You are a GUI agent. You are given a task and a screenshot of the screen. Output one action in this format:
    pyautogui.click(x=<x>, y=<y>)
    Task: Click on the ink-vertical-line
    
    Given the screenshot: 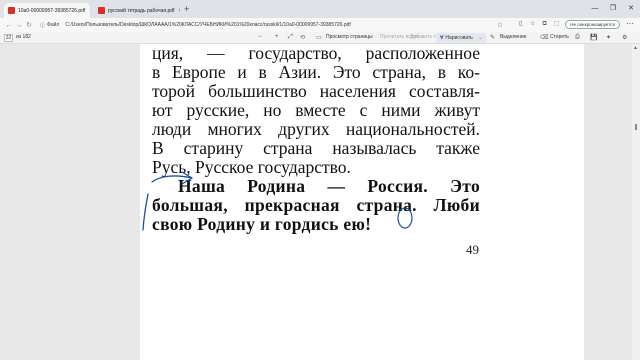 What is the action you would take?
    pyautogui.click(x=145, y=212)
    